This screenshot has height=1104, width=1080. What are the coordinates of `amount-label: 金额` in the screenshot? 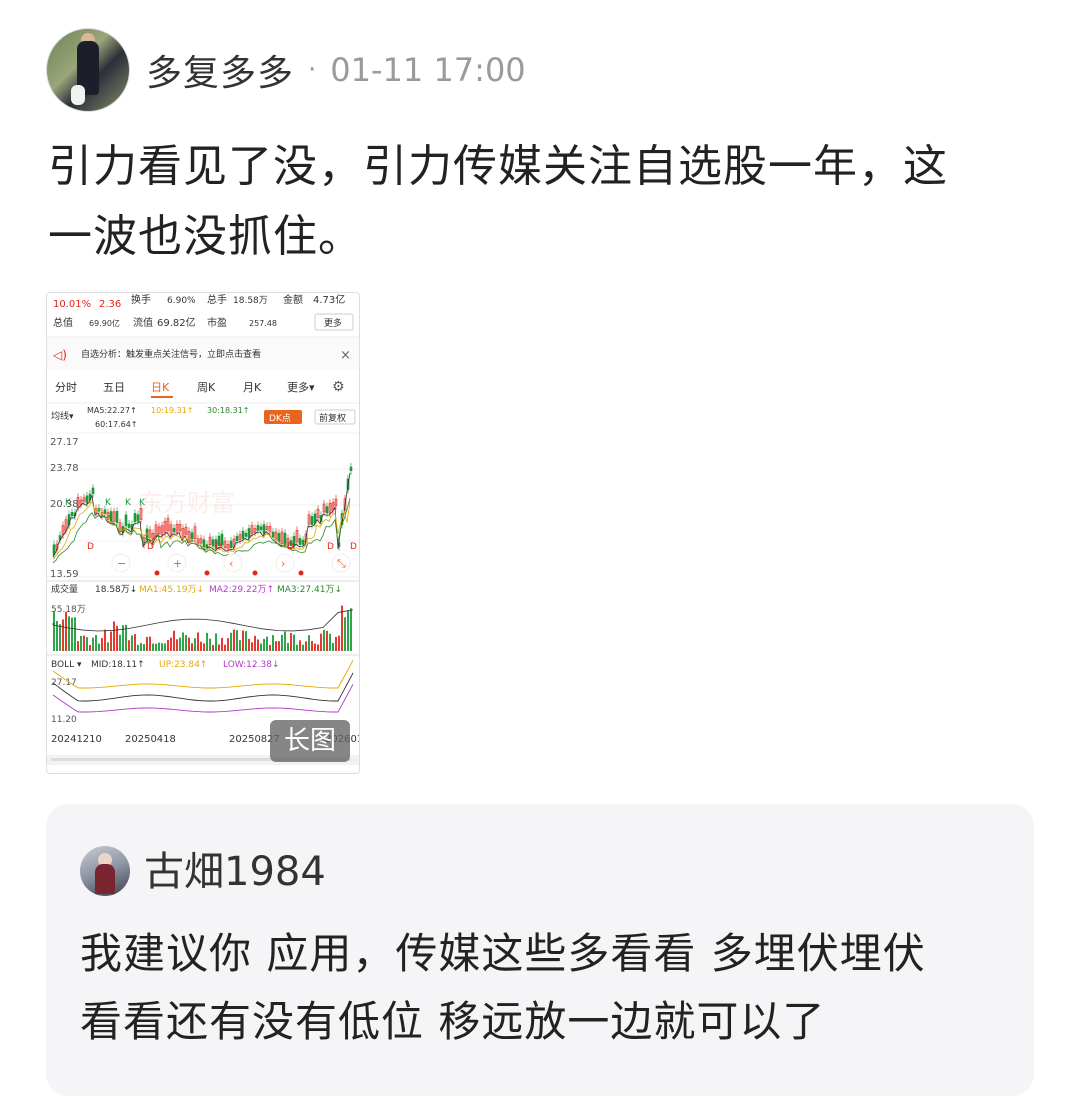 It's located at (293, 299).